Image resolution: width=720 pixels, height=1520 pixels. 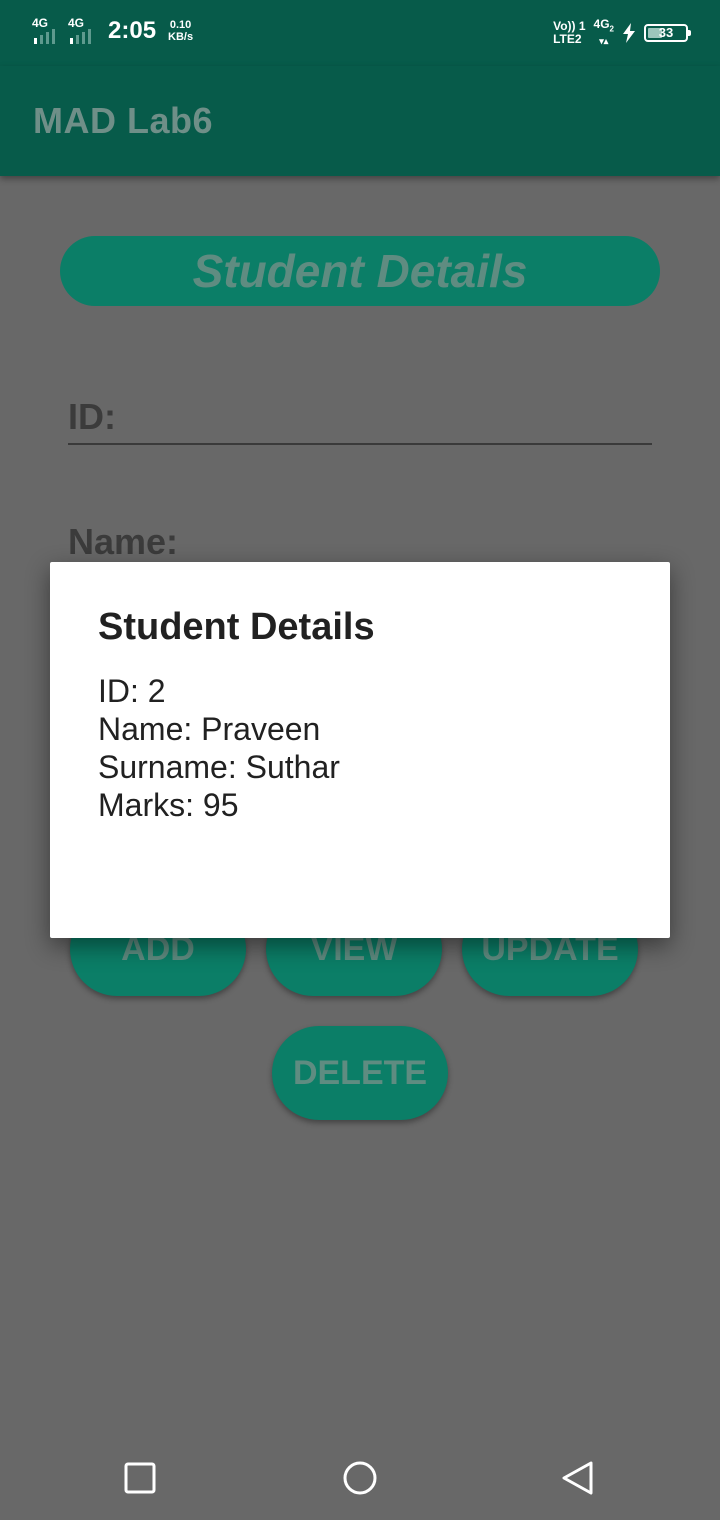 What do you see at coordinates (40, 23) in the screenshot?
I see `sim1-network-type: 4G` at bounding box center [40, 23].